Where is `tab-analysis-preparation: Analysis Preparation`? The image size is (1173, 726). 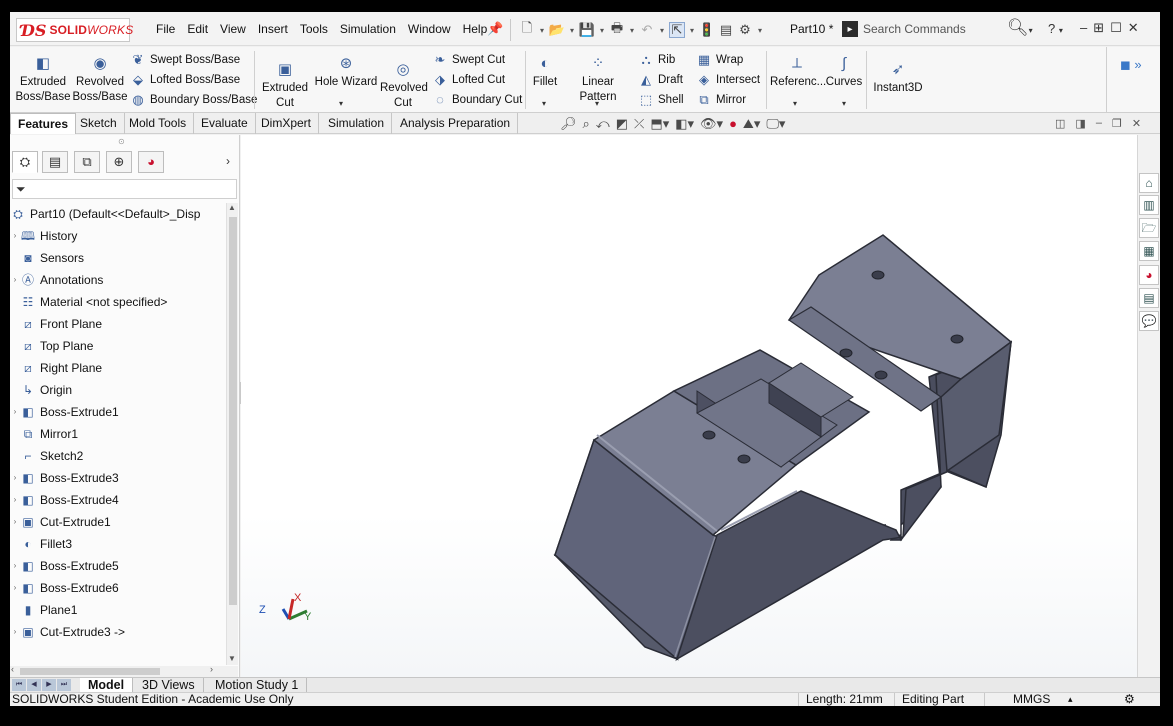
tab-analysis-preparation: Analysis Preparation is located at coordinates (456, 123).